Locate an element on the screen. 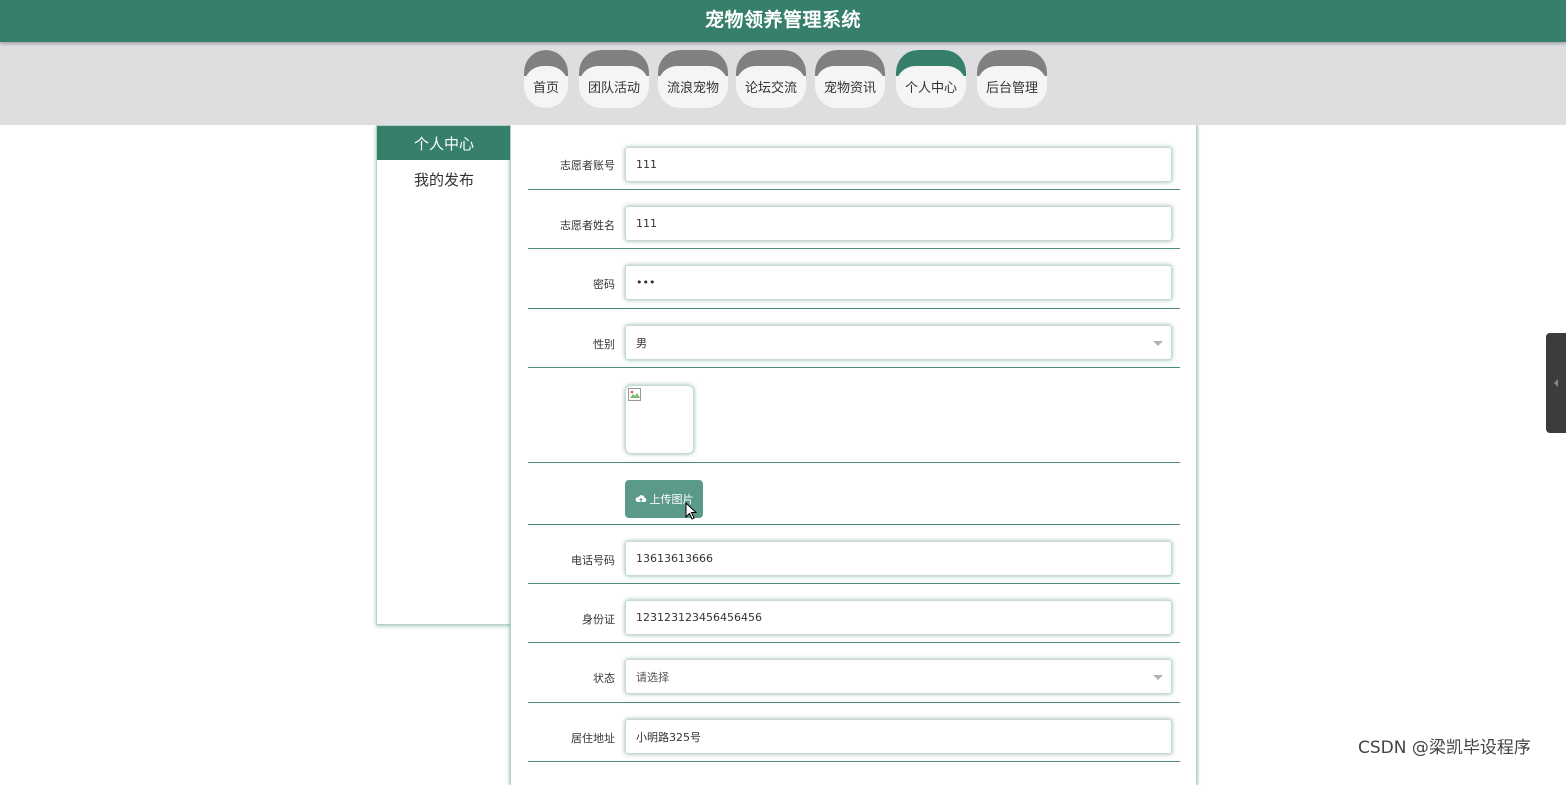 The image size is (1566, 785). account-label: 志愿者账号 is located at coordinates (587, 165).